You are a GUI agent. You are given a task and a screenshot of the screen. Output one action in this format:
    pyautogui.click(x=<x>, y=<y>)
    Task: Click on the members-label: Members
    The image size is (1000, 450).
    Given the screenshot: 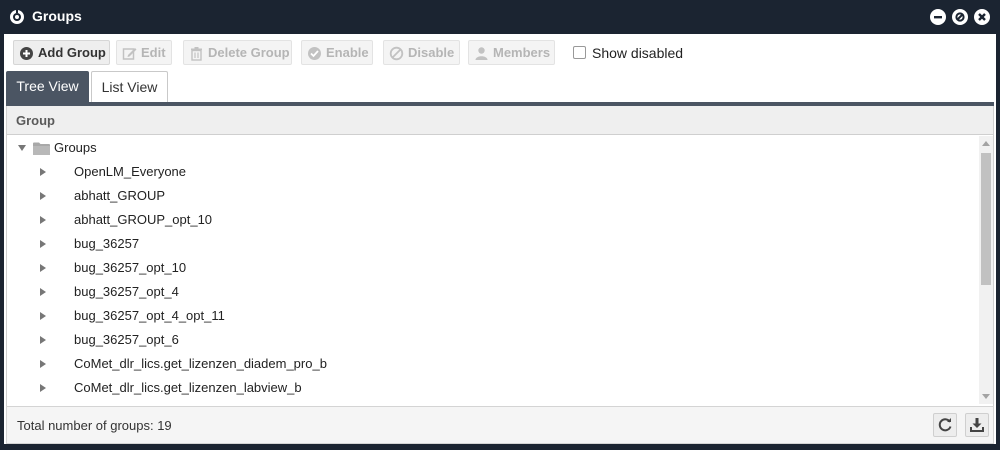 What is the action you would take?
    pyautogui.click(x=522, y=52)
    